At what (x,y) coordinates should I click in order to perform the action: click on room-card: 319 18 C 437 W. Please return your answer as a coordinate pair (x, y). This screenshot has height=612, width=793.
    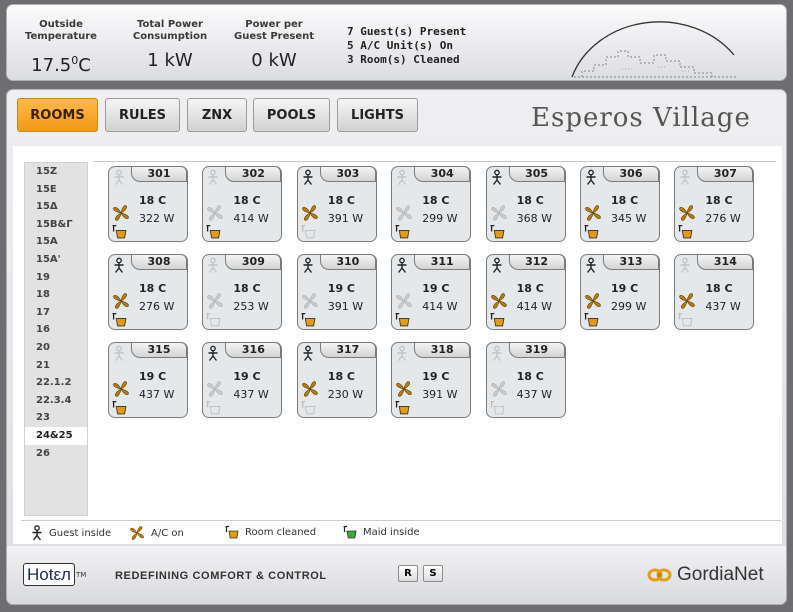
    Looking at the image, I should click on (525, 380).